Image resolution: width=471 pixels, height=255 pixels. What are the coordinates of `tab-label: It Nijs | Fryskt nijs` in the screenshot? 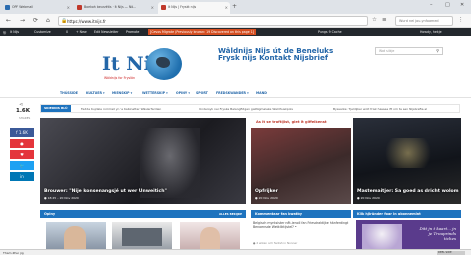 It's located at (182, 7).